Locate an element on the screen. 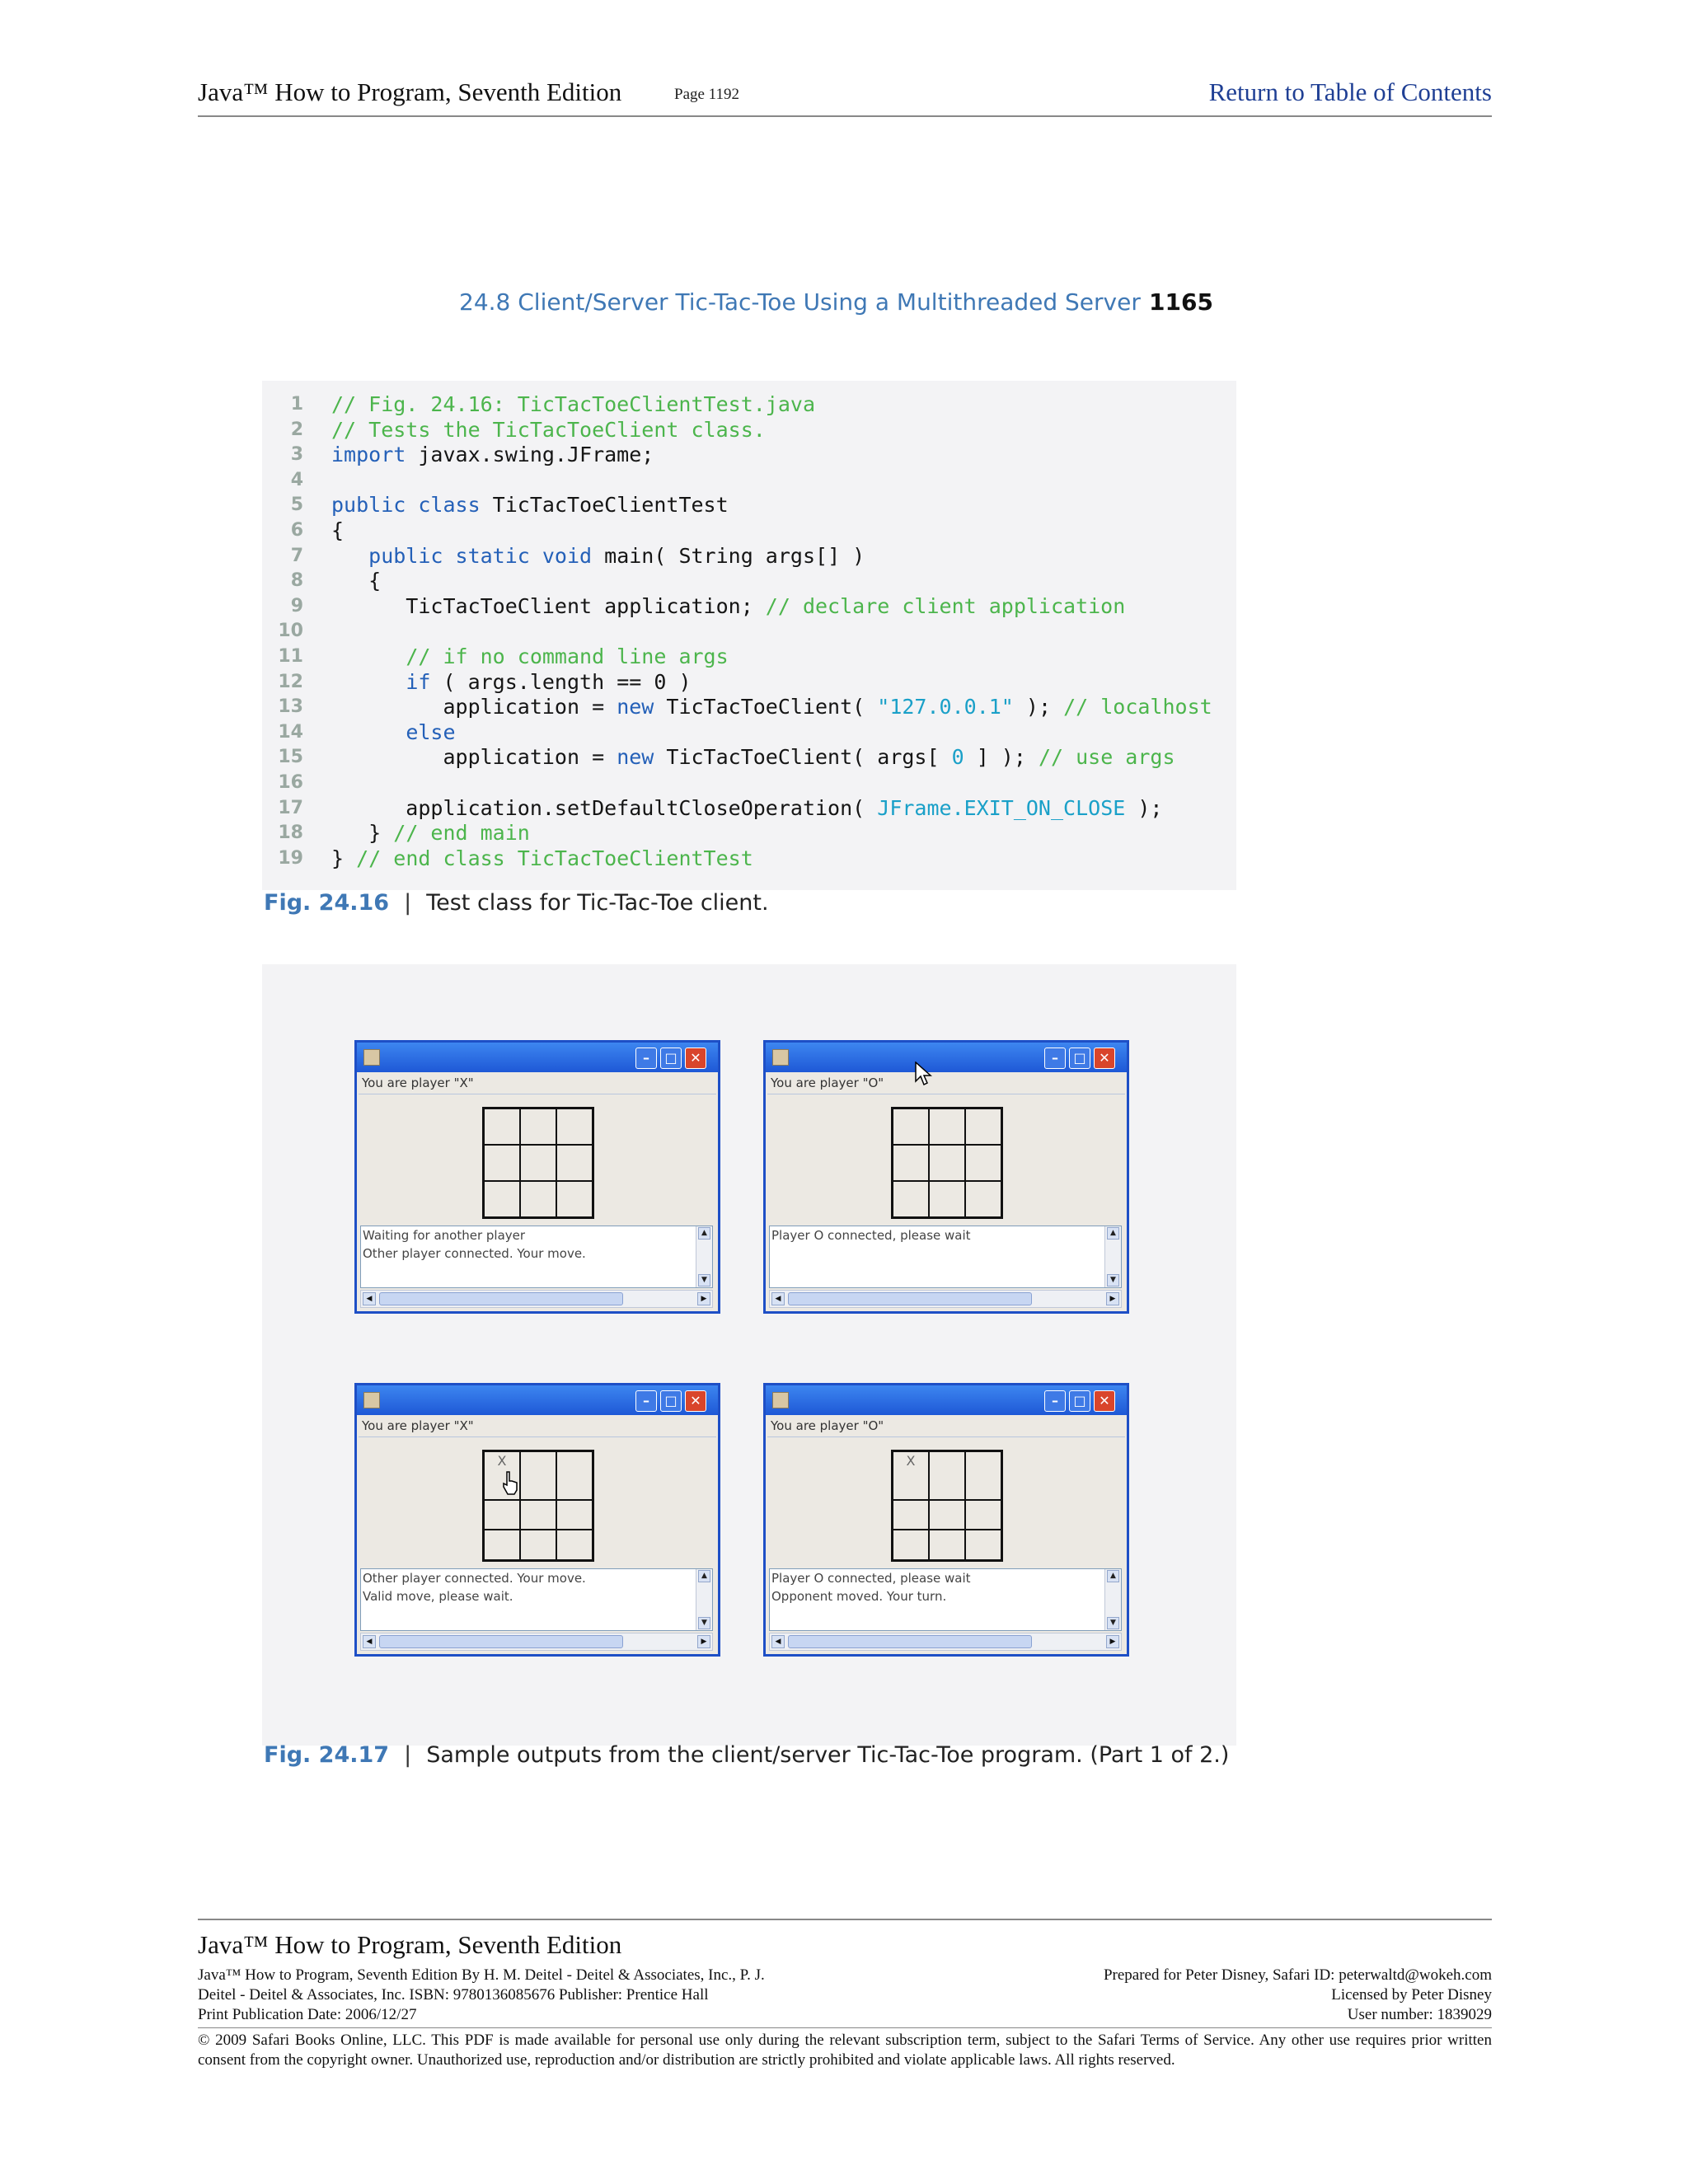 Image resolution: width=1688 pixels, height=2184 pixels. code-text: { is located at coordinates (357, 581).